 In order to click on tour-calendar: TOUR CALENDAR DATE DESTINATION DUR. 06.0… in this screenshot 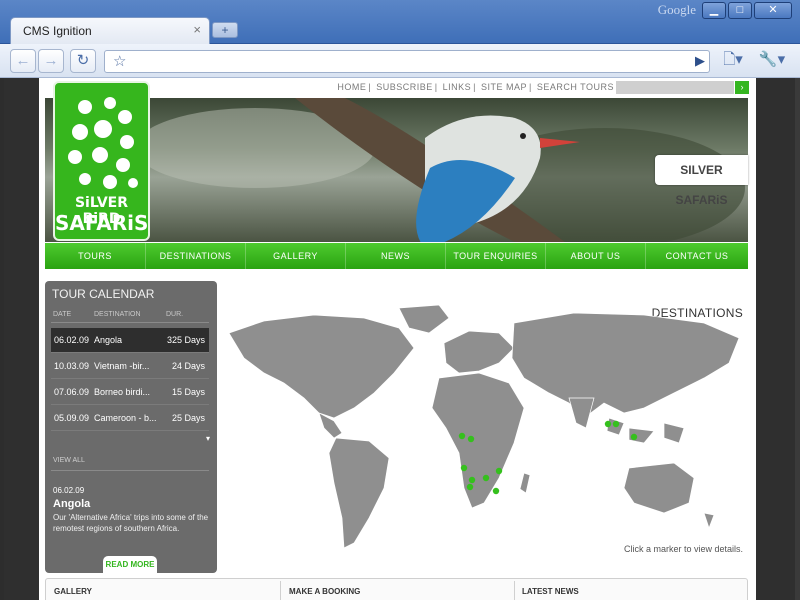, I will do `click(131, 427)`.